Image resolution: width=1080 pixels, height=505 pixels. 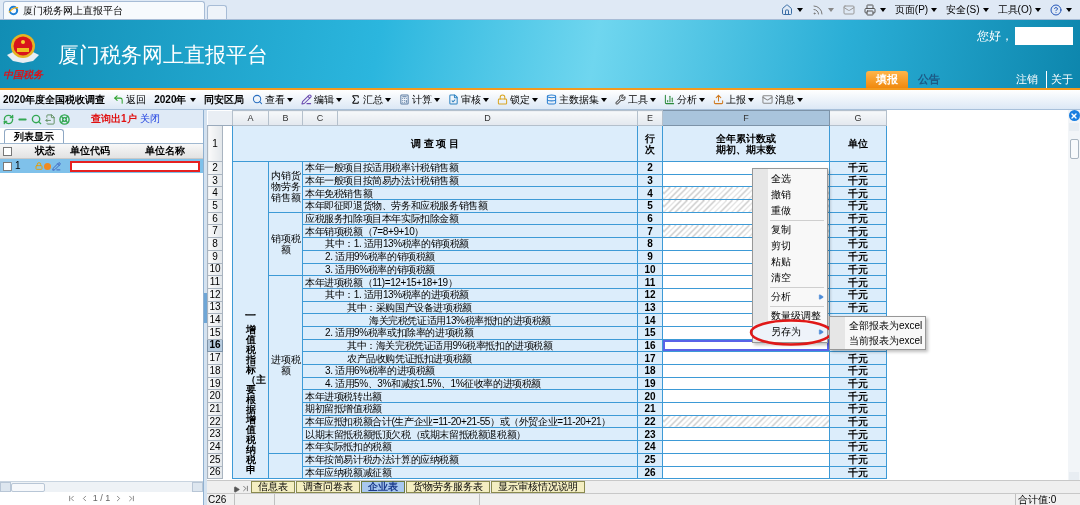 I want to click on menu-item: 粘贴, so click(x=790, y=262).